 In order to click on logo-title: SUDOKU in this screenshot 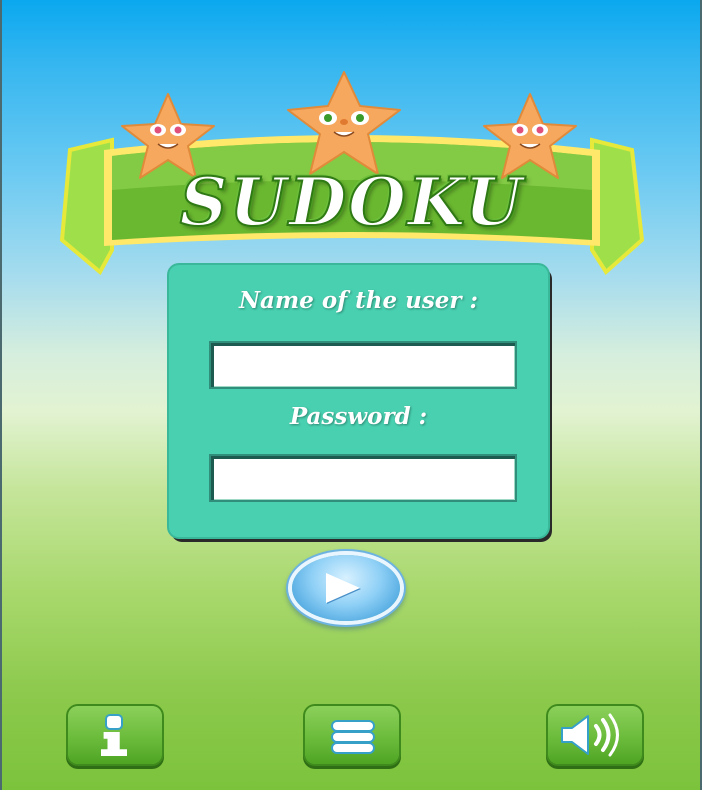, I will do `click(352, 202)`.